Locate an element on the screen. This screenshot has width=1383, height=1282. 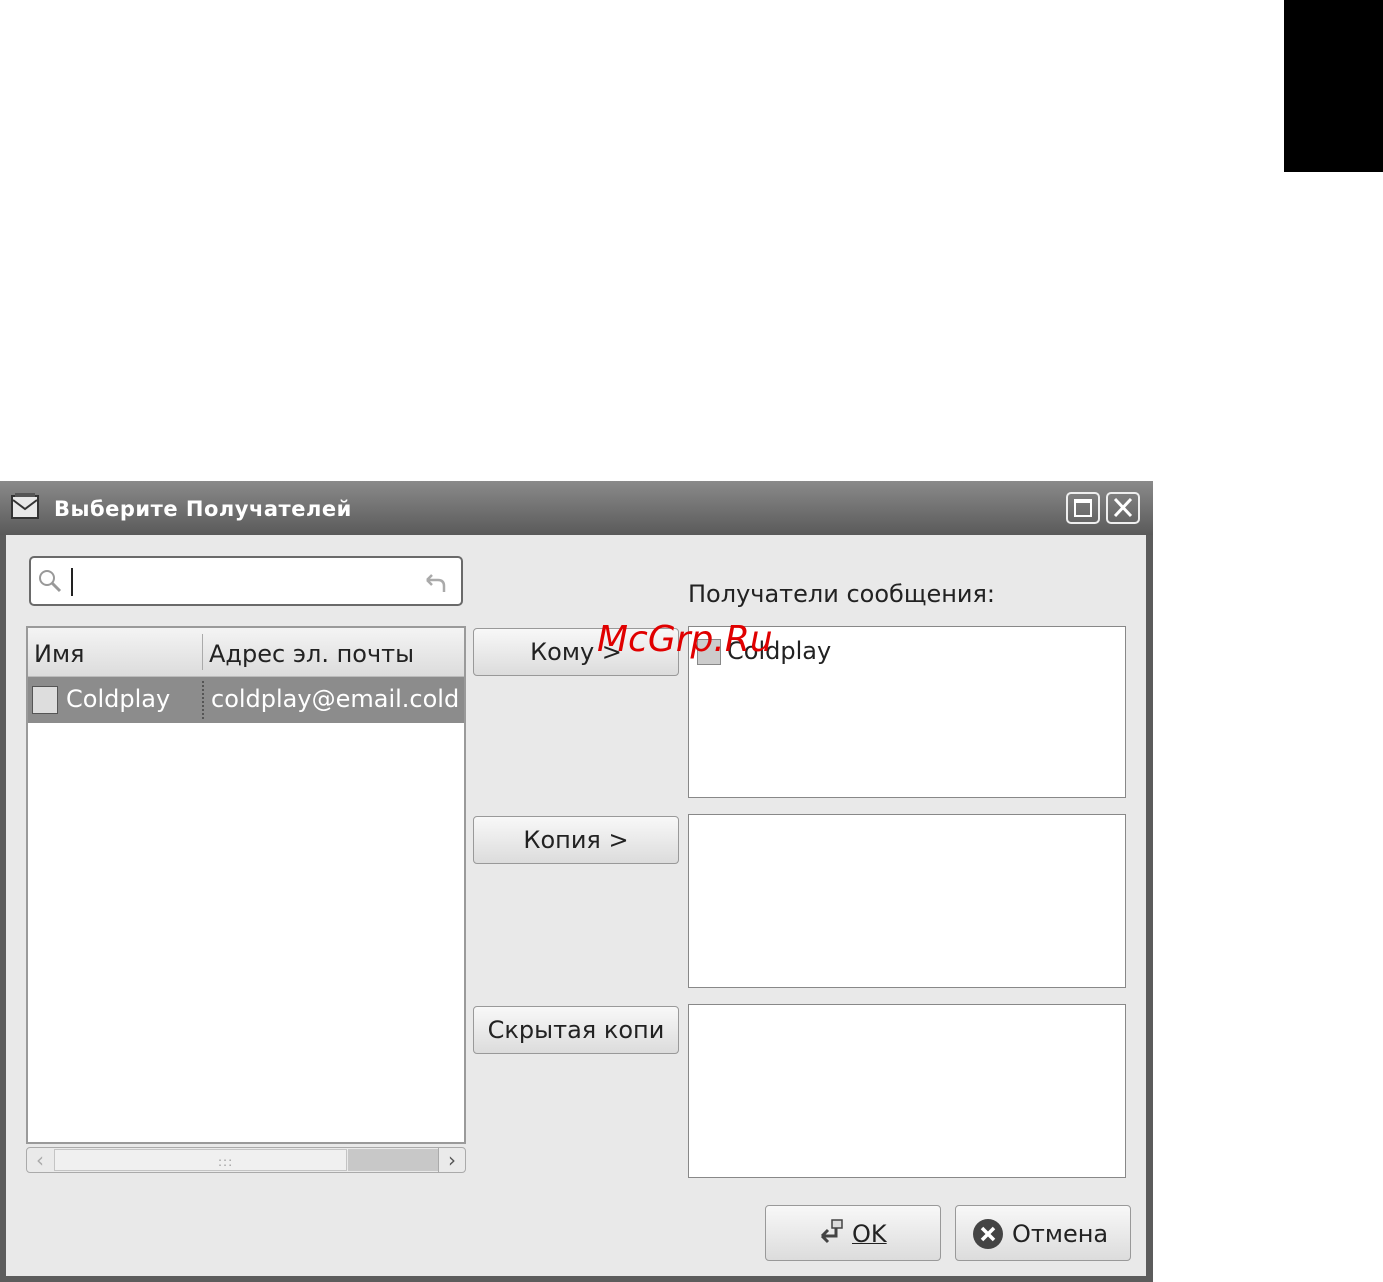
cancel-icon is located at coordinates (988, 1234).